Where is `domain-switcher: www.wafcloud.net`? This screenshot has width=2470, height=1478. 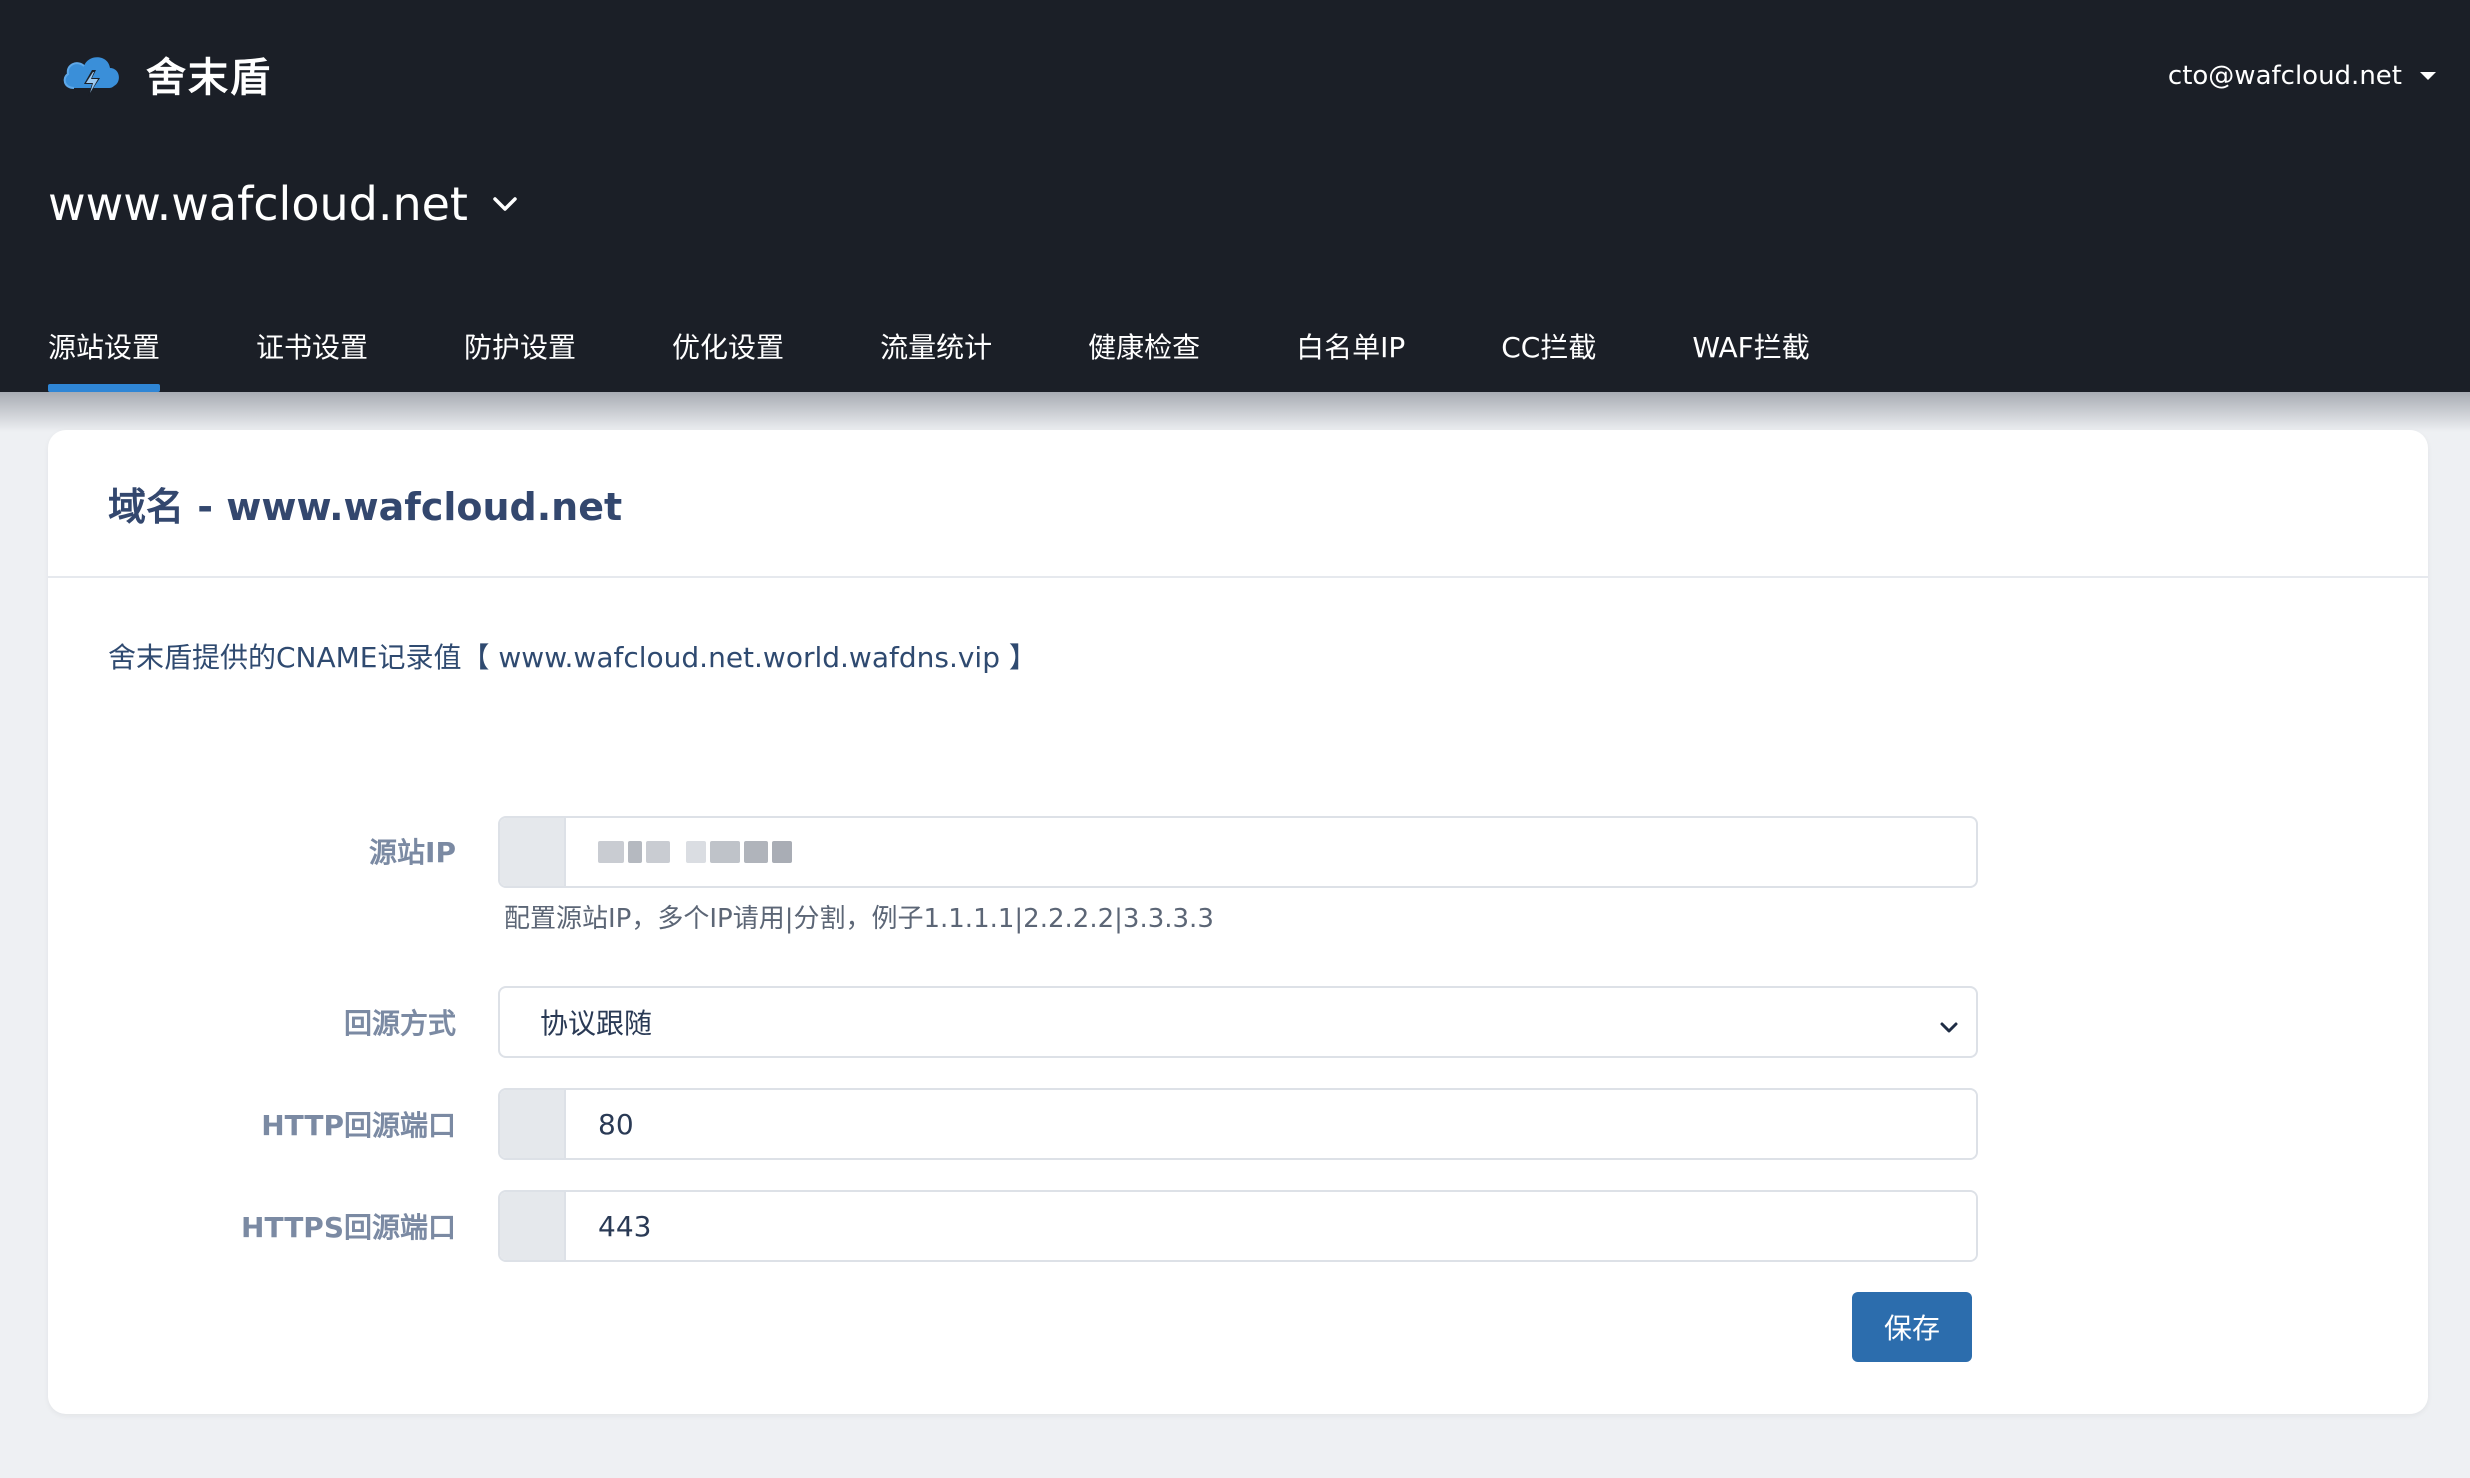 domain-switcher: www.wafcloud.net is located at coordinates (284, 204).